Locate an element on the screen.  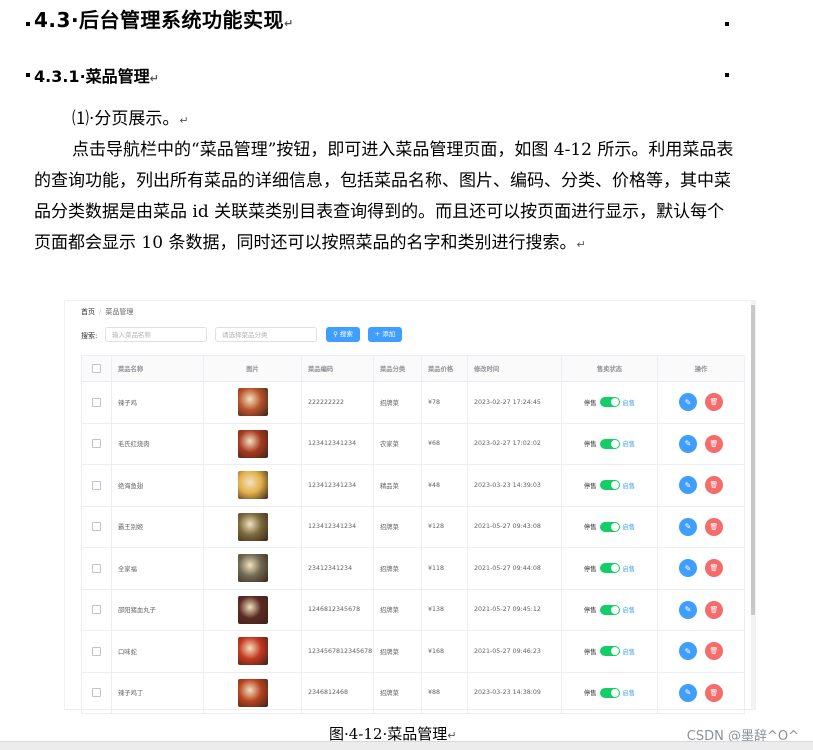
time-cell: 2021-05-27 09:43:08 is located at coordinates (515, 526).